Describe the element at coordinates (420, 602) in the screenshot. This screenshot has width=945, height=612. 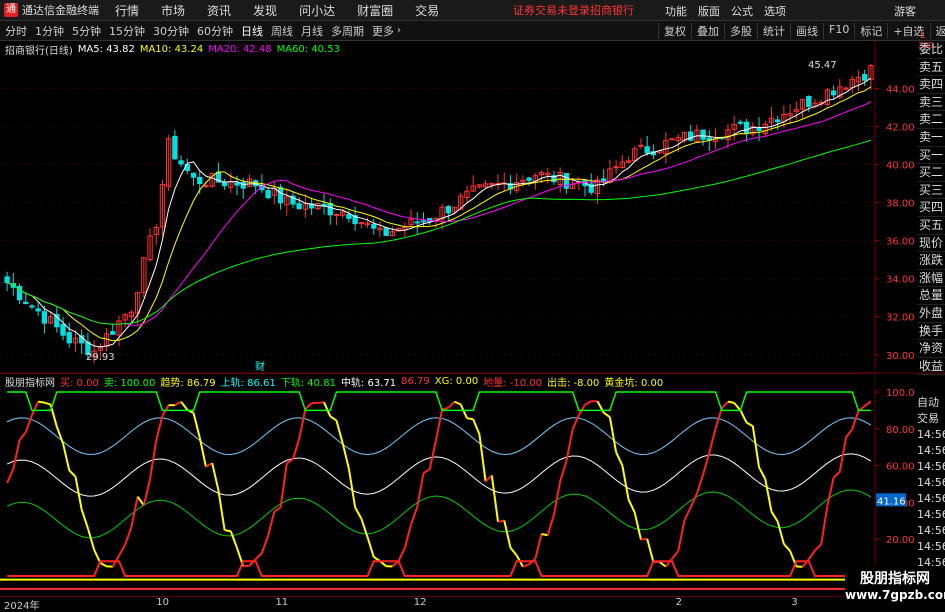
I see `date-tick: 12` at that location.